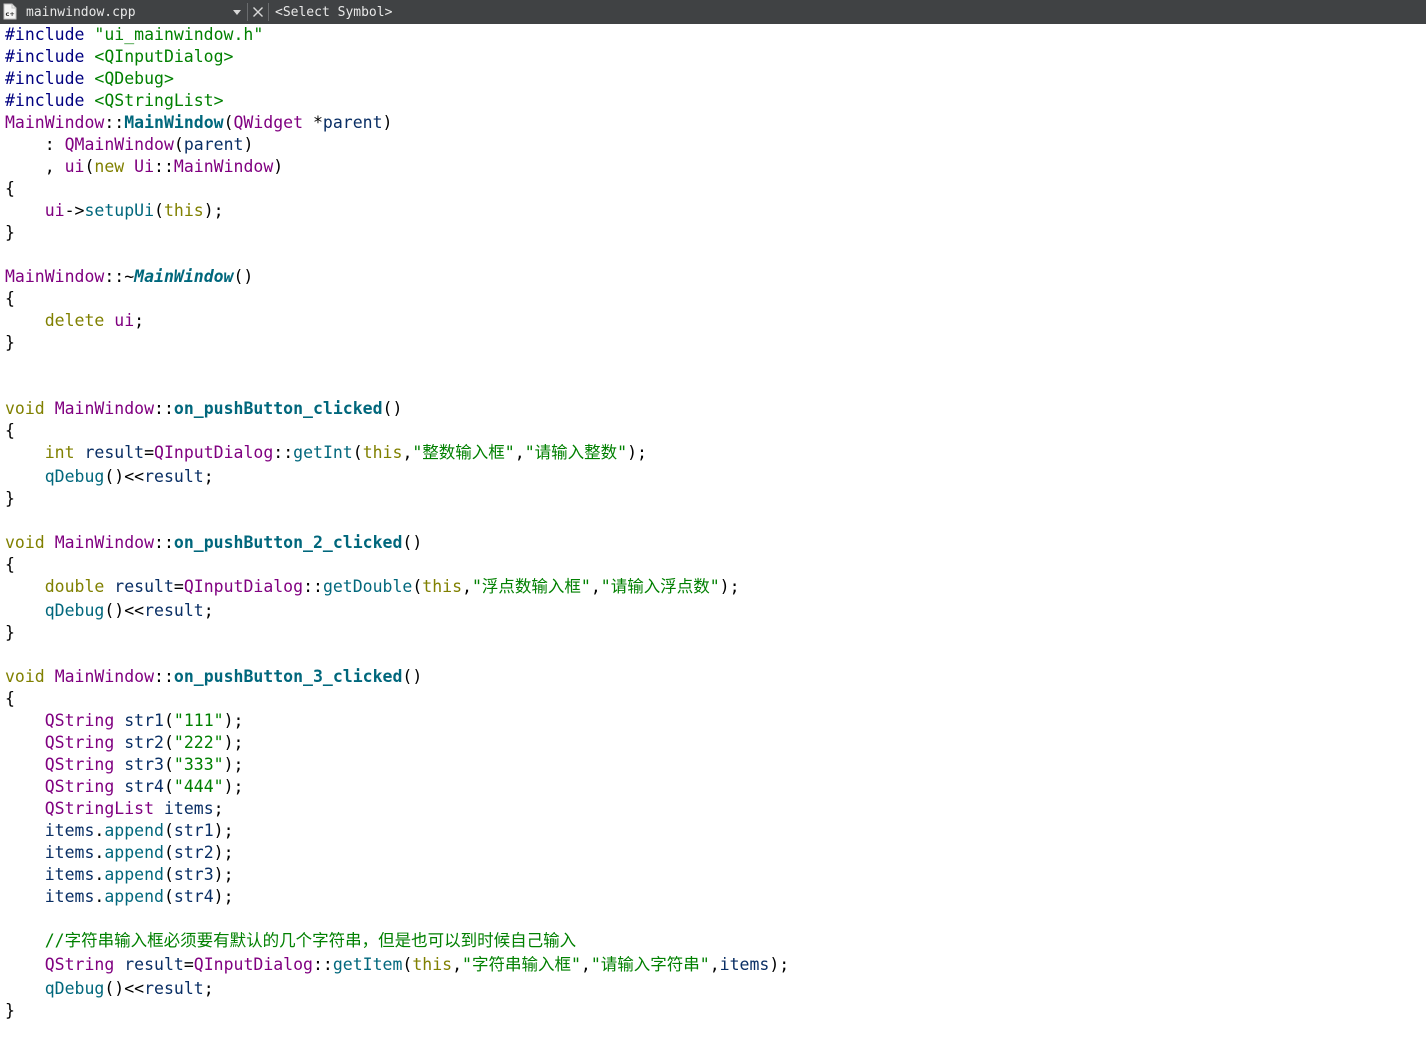 This screenshot has width=1426, height=1047. I want to click on code-line: : QMainWindow(parent), so click(129, 145).